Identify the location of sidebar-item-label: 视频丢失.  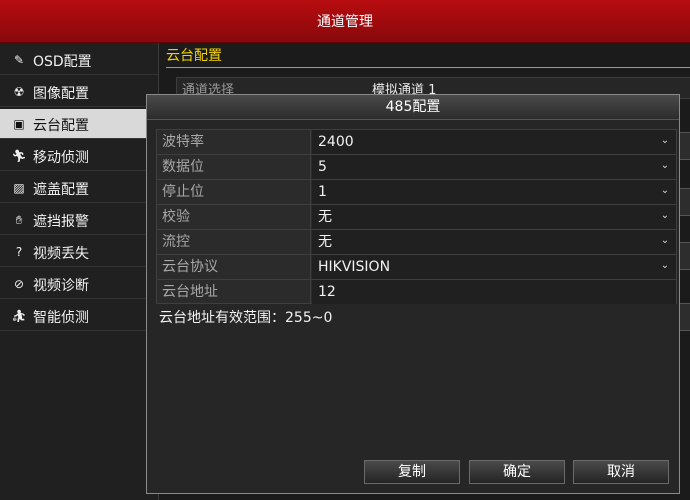
(61, 254).